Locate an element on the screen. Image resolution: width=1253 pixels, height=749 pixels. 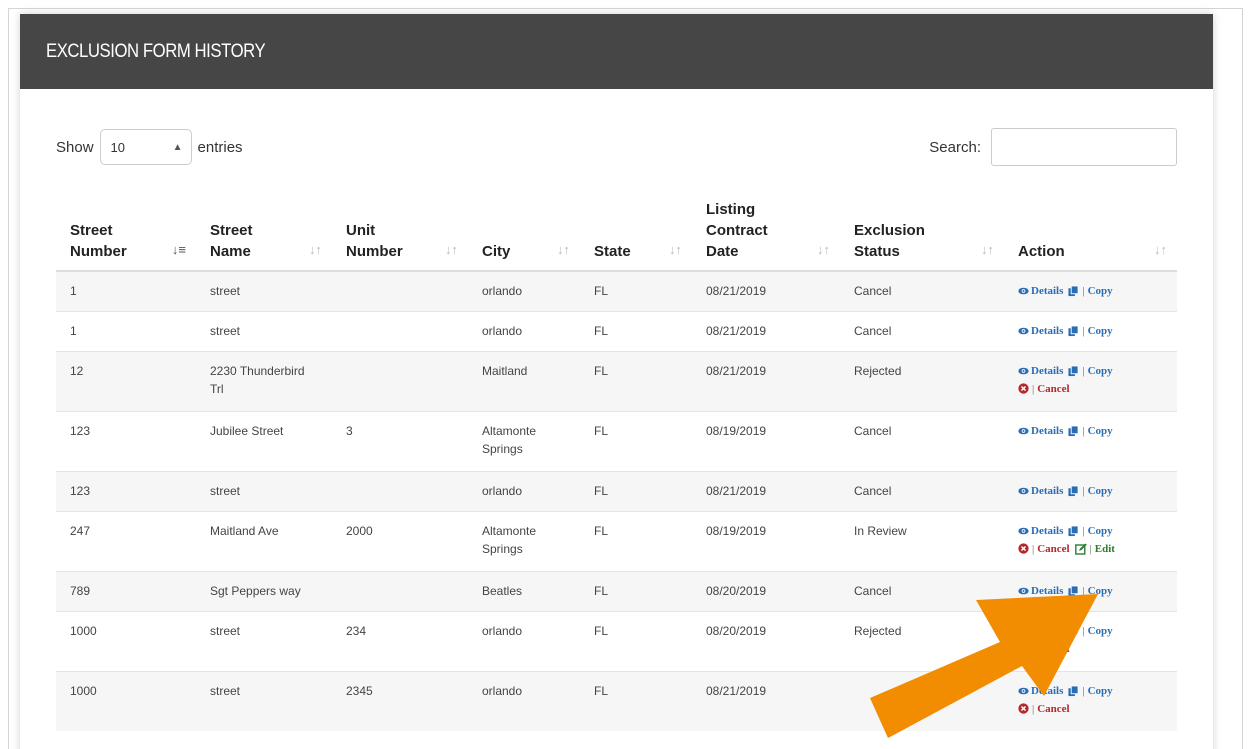
cell-status: Cancel is located at coordinates (922, 440).